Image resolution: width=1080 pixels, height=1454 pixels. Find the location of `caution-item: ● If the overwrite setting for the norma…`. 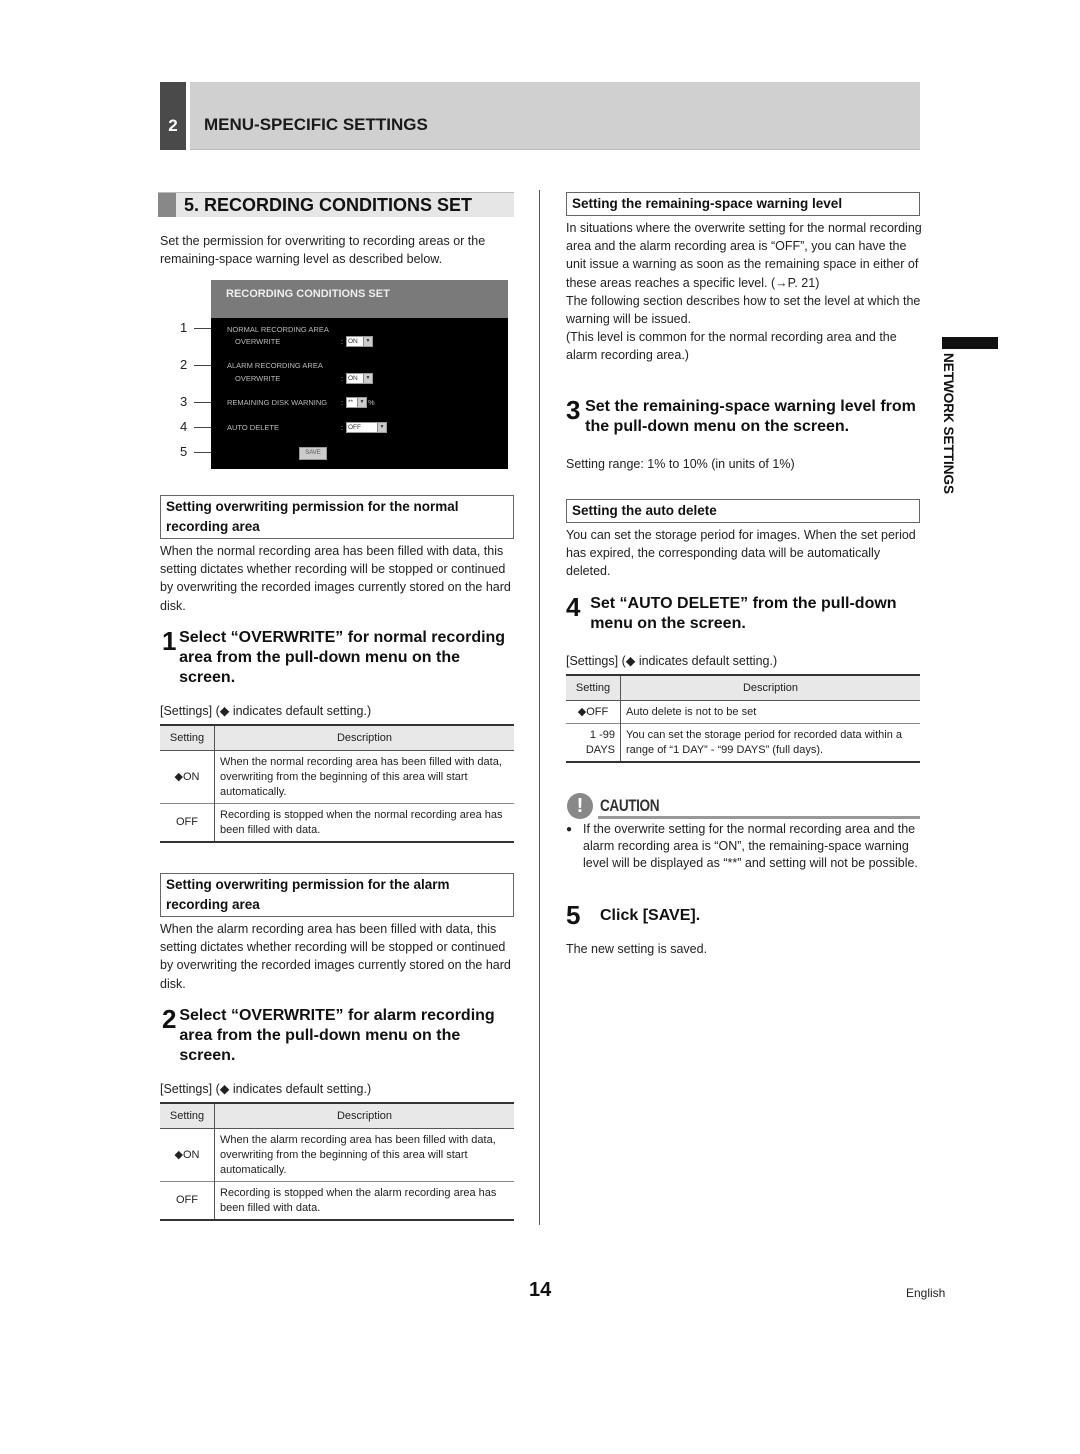

caution-item: ● If the overwrite setting for the norma… is located at coordinates (744, 846).